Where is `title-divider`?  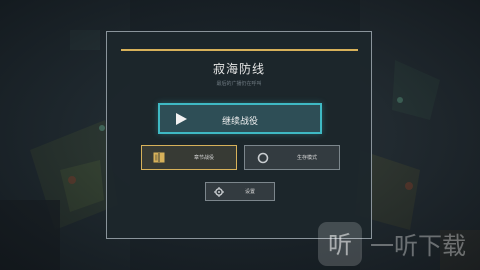
title-divider is located at coordinates (239, 50).